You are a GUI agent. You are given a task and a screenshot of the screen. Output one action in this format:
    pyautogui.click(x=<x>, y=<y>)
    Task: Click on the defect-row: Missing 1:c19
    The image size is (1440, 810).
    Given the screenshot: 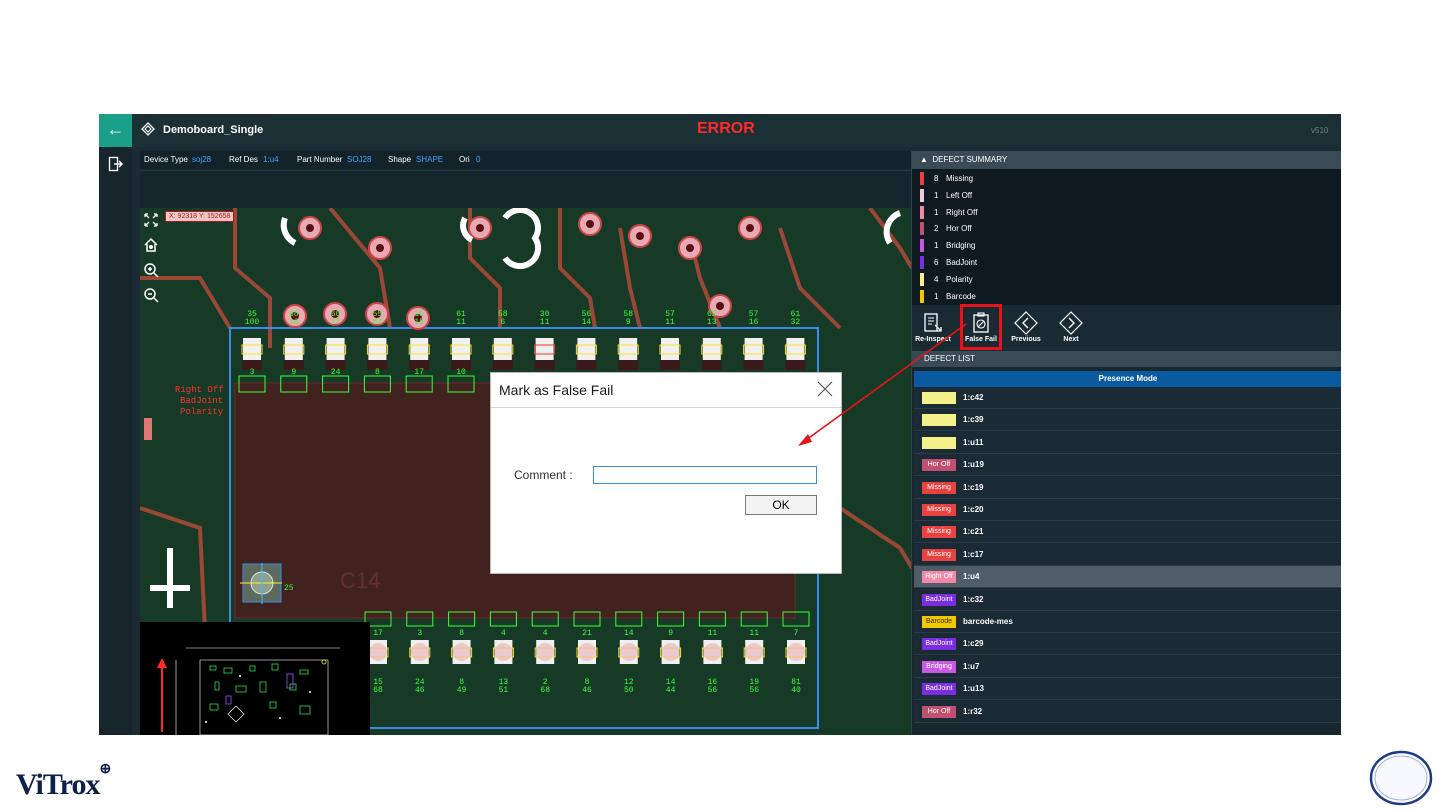 What is the action you would take?
    pyautogui.click(x=1127, y=487)
    